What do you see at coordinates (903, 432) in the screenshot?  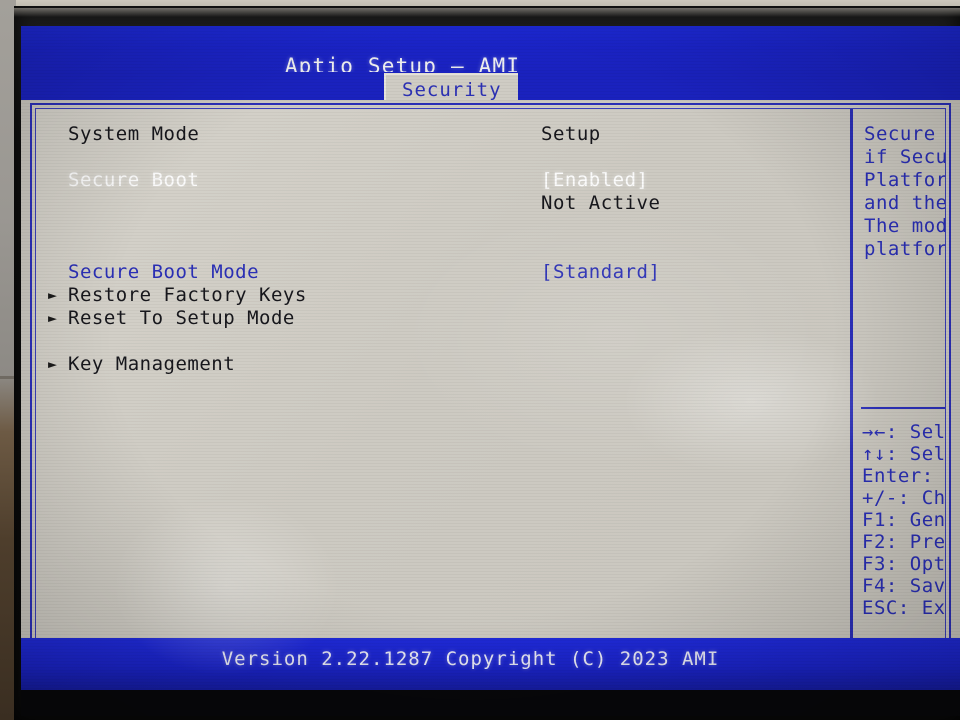 I see `key-legend-row: →←: Sele` at bounding box center [903, 432].